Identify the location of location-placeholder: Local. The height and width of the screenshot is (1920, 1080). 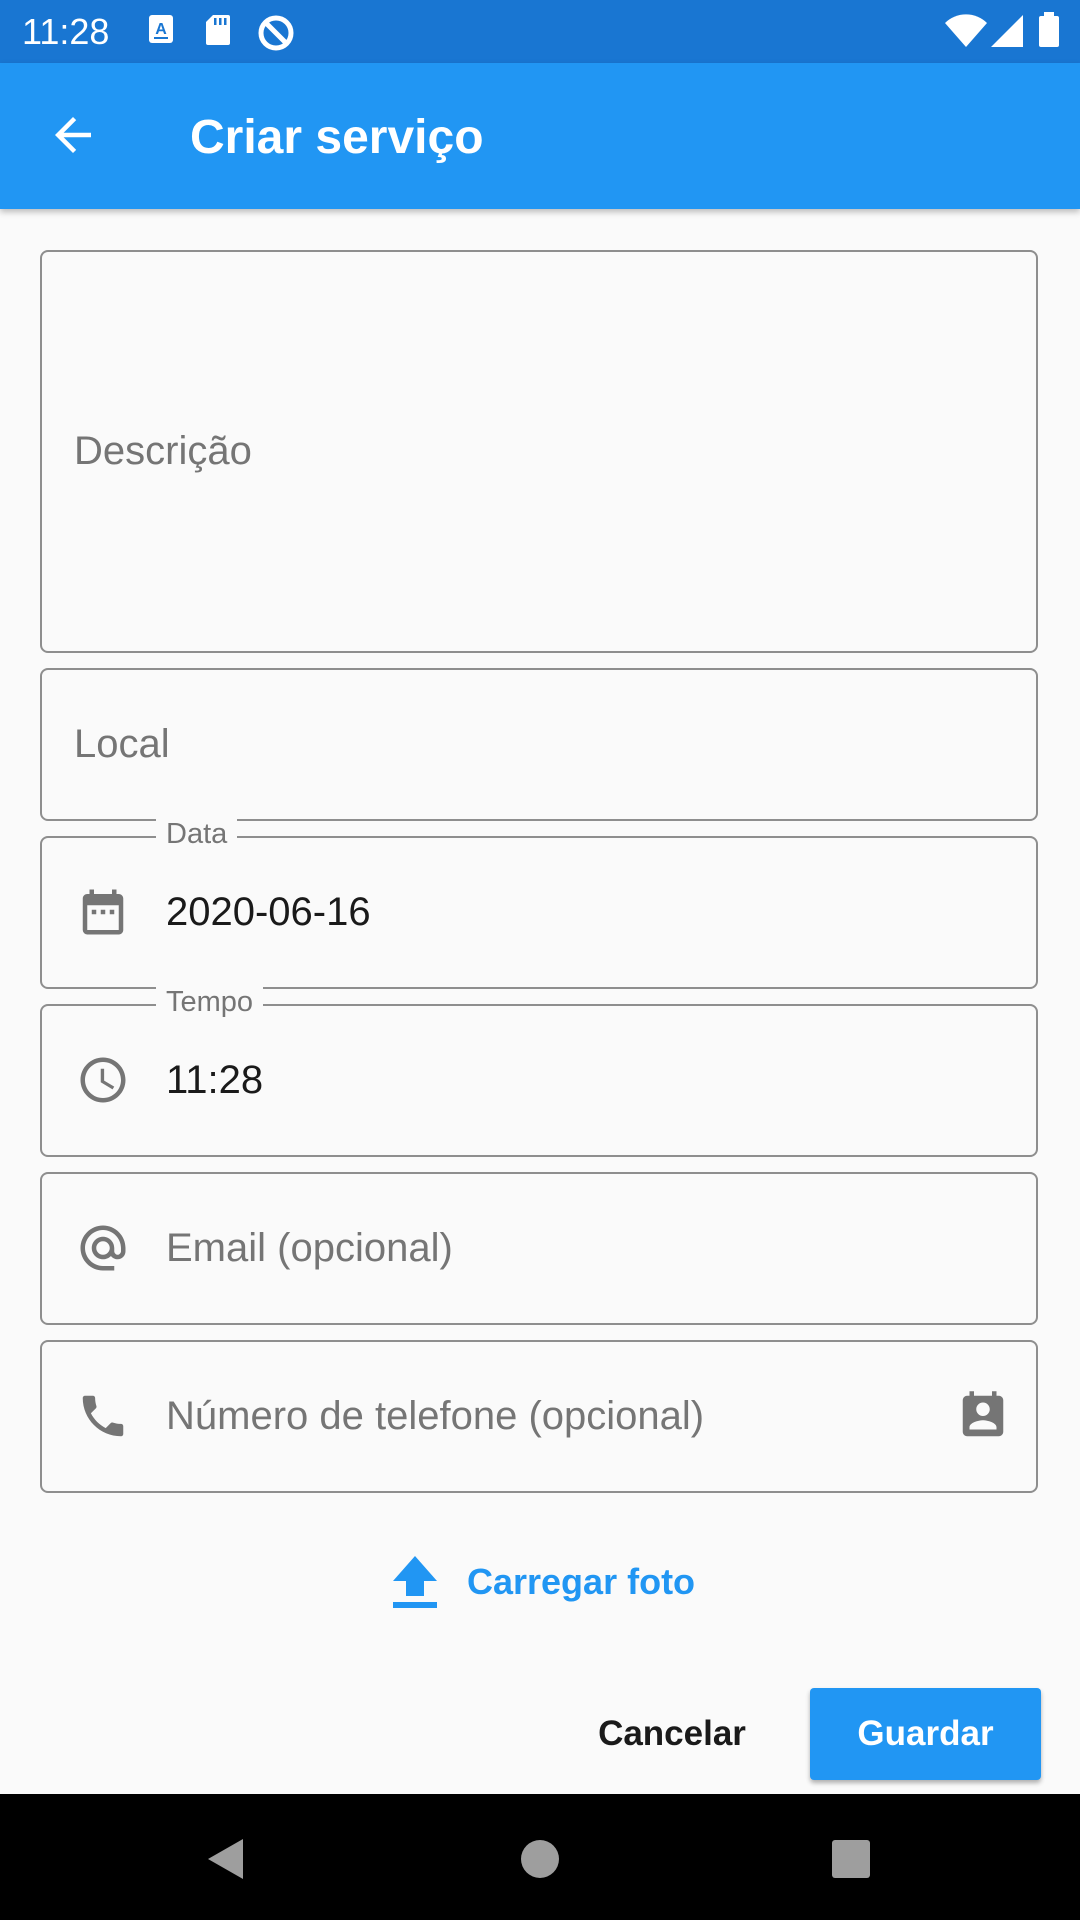
(122, 744).